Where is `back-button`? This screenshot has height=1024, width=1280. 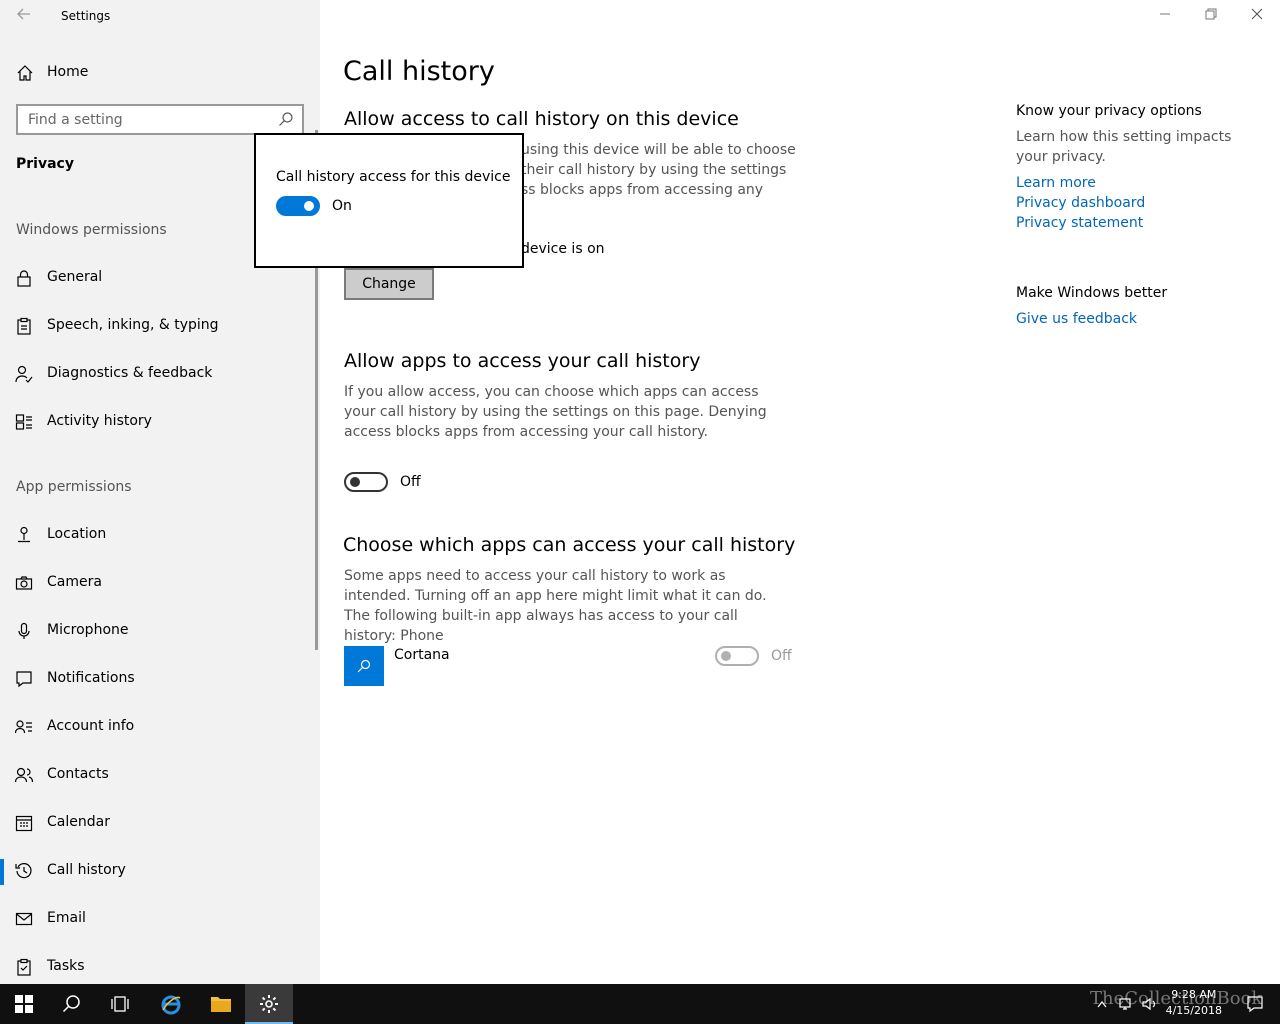 back-button is located at coordinates (24, 16).